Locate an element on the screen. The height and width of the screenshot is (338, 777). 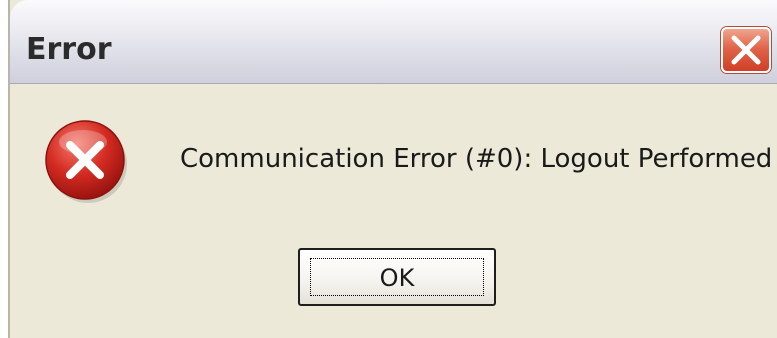
window-title: Error is located at coordinates (69, 49).